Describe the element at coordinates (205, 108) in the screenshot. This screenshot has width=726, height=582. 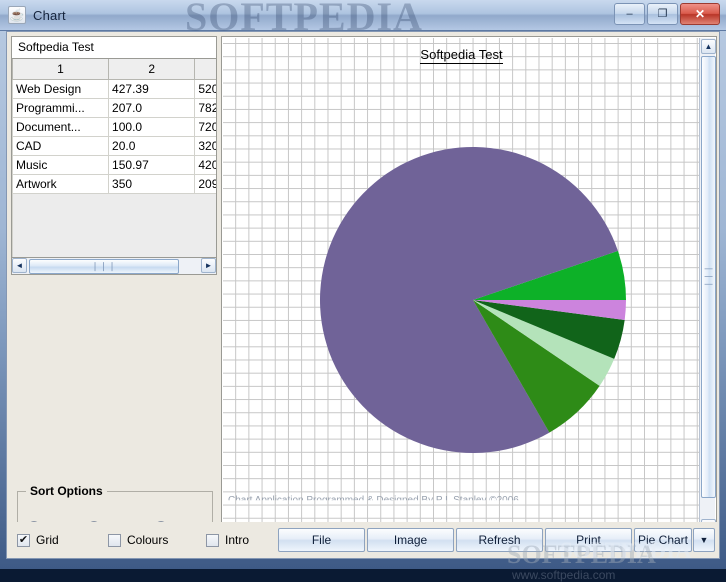
I see `cell-value-3: 7820.2` at that location.